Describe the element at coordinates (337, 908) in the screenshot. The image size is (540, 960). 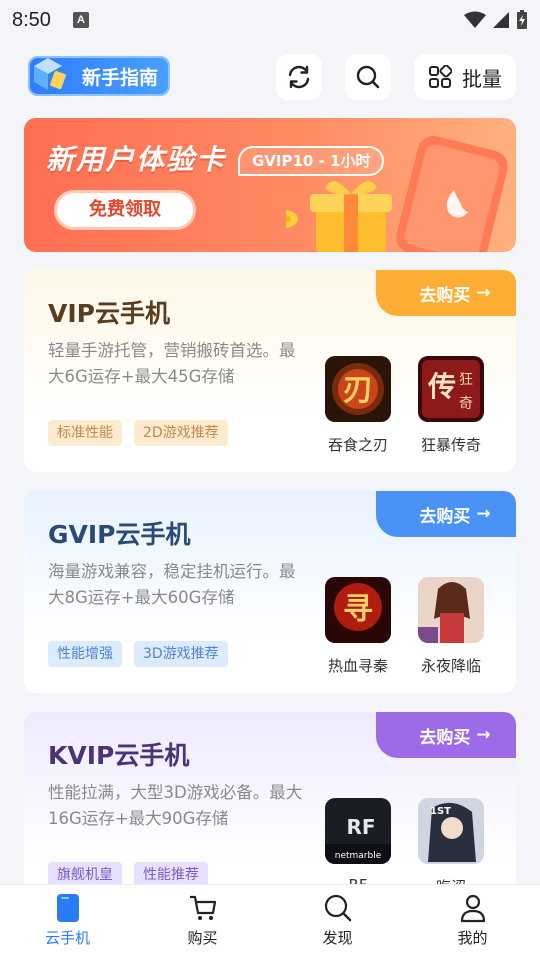
I see `discover-search-icon` at that location.